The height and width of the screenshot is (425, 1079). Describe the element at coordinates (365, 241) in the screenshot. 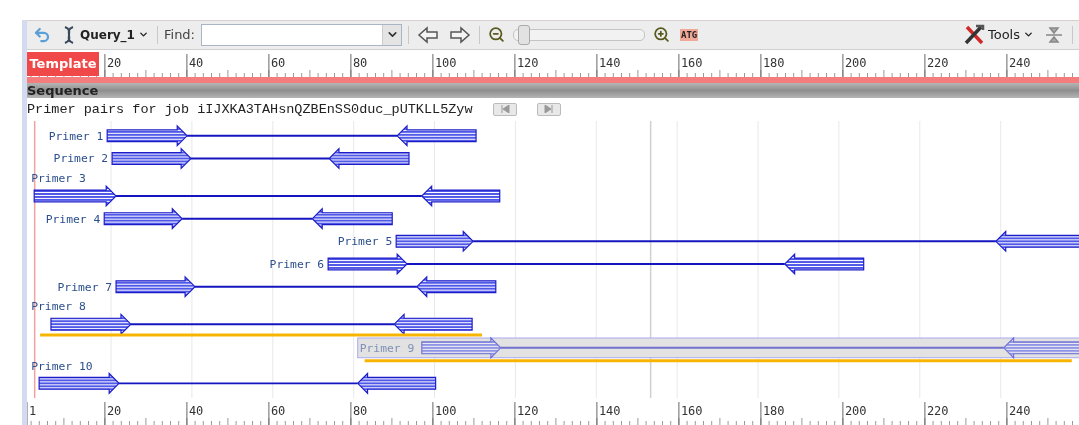

I see `primer-label: Primer 5` at that location.